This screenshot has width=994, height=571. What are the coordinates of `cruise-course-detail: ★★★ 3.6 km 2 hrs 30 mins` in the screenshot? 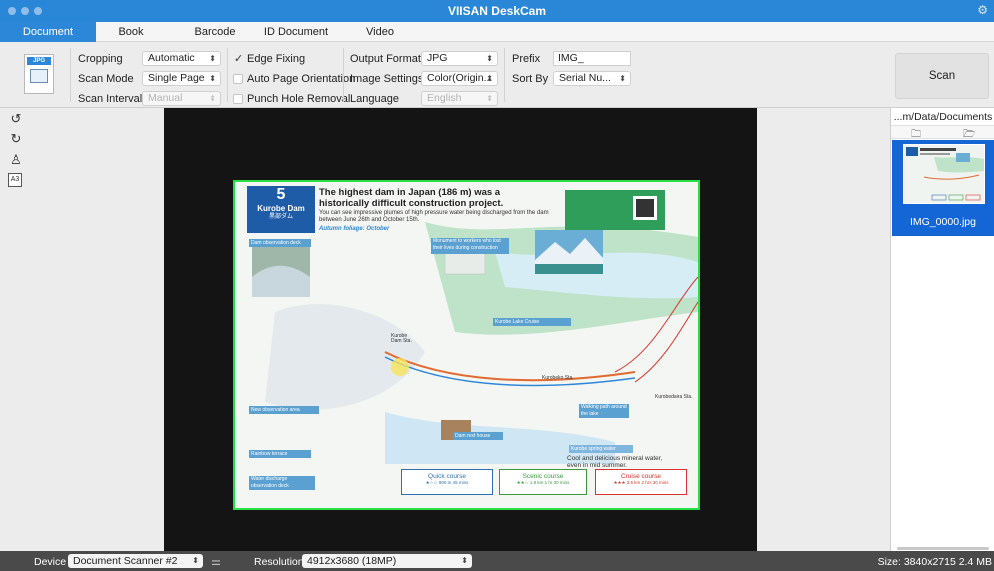 It's located at (641, 482).